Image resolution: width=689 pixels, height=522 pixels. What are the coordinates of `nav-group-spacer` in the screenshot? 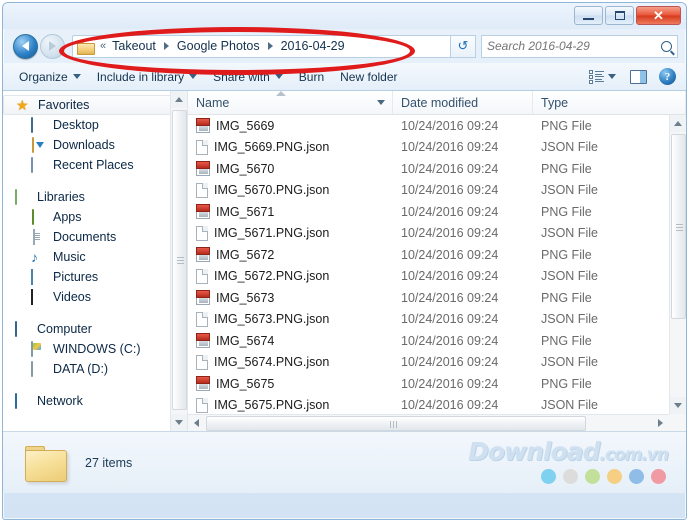 It's located at (95, 385).